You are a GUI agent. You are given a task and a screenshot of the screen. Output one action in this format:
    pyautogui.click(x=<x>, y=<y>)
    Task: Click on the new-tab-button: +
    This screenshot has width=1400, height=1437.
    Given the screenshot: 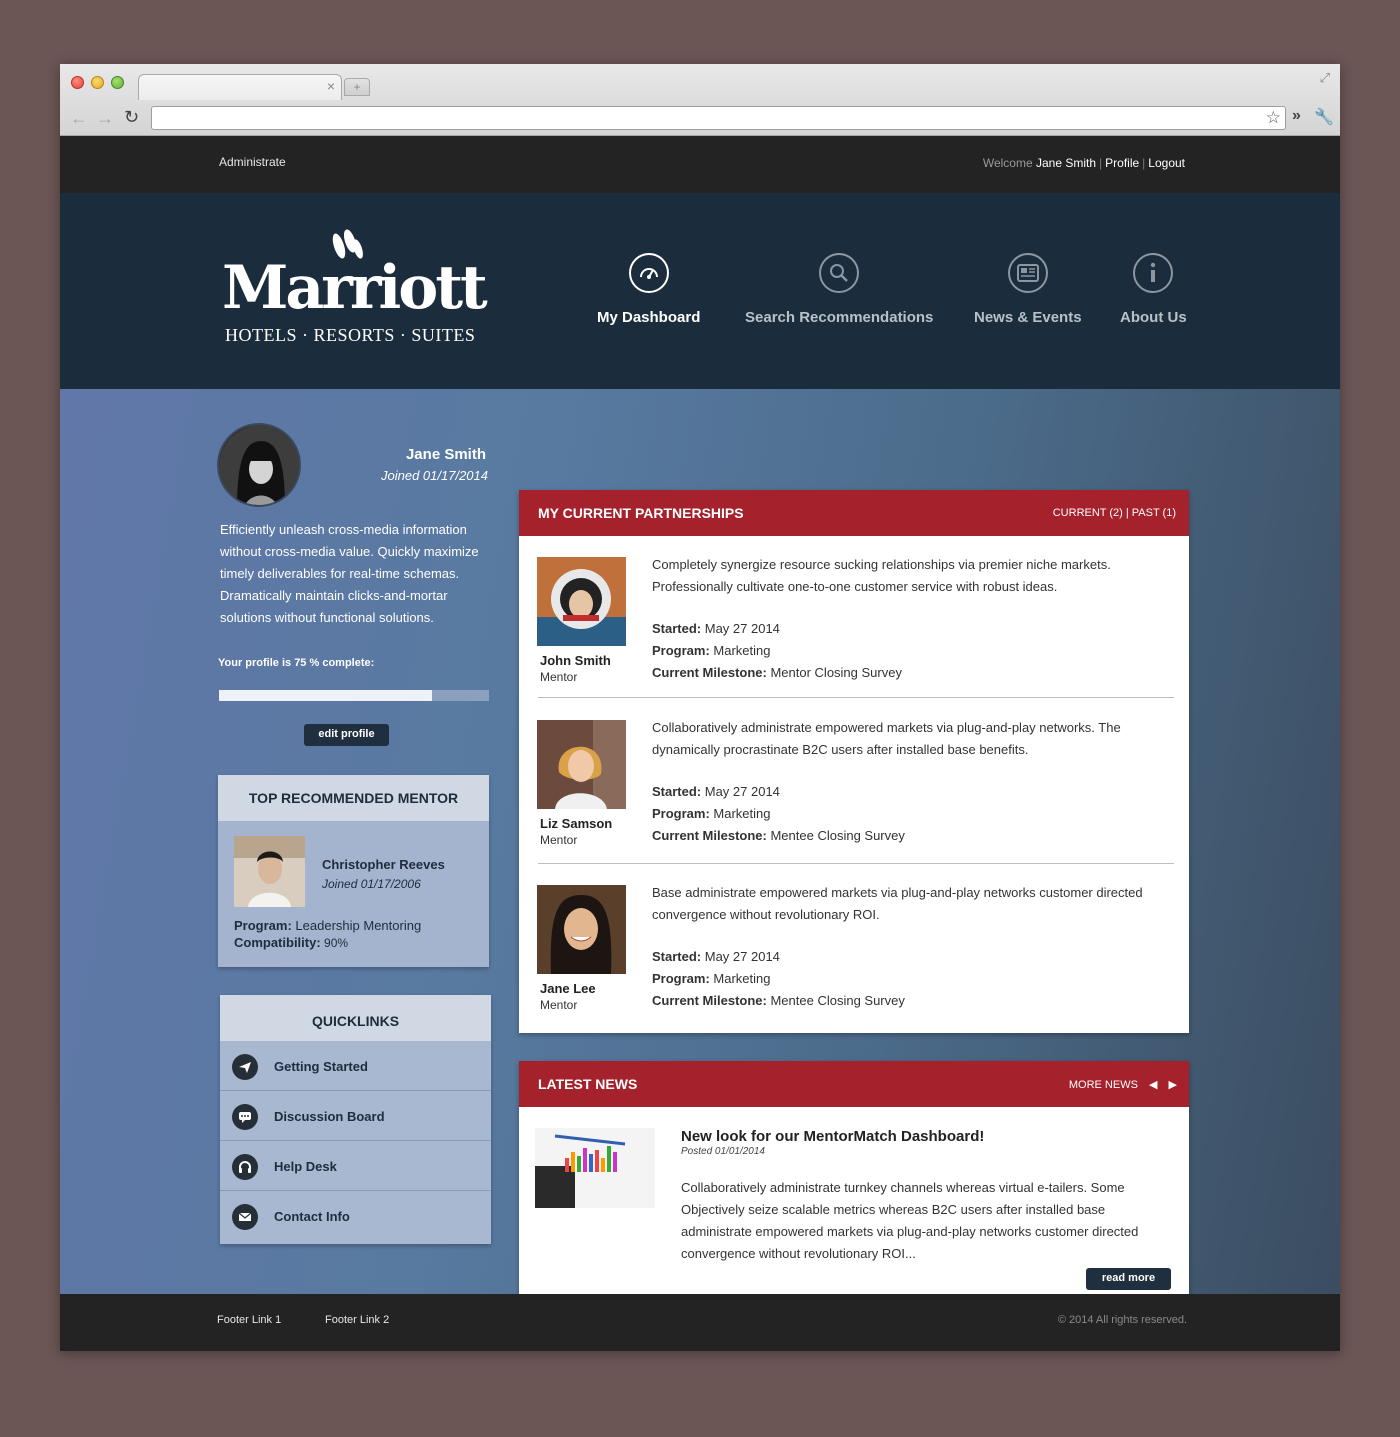 What is the action you would take?
    pyautogui.click(x=357, y=87)
    